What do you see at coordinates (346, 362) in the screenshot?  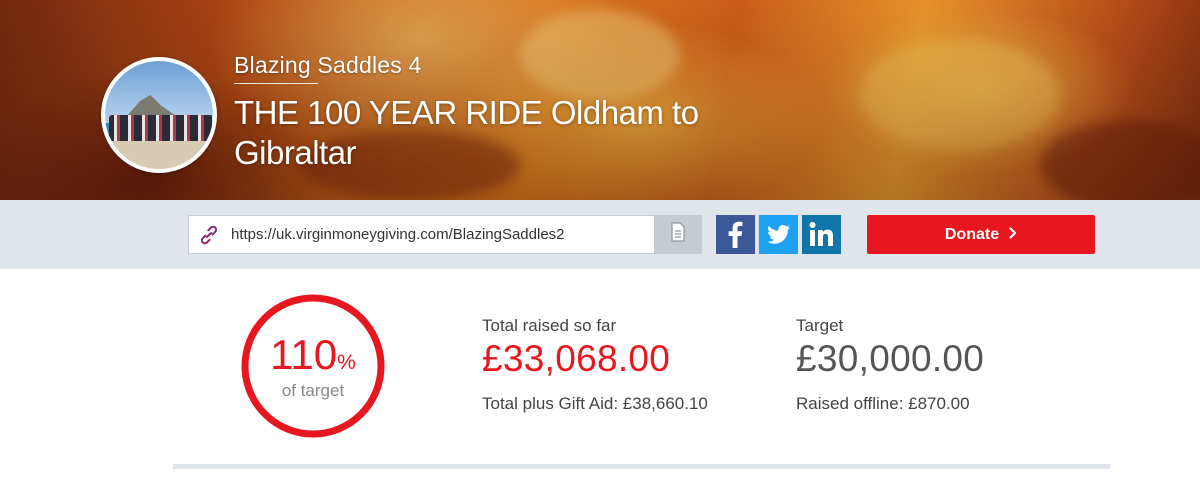 I see `percent-sign: %` at bounding box center [346, 362].